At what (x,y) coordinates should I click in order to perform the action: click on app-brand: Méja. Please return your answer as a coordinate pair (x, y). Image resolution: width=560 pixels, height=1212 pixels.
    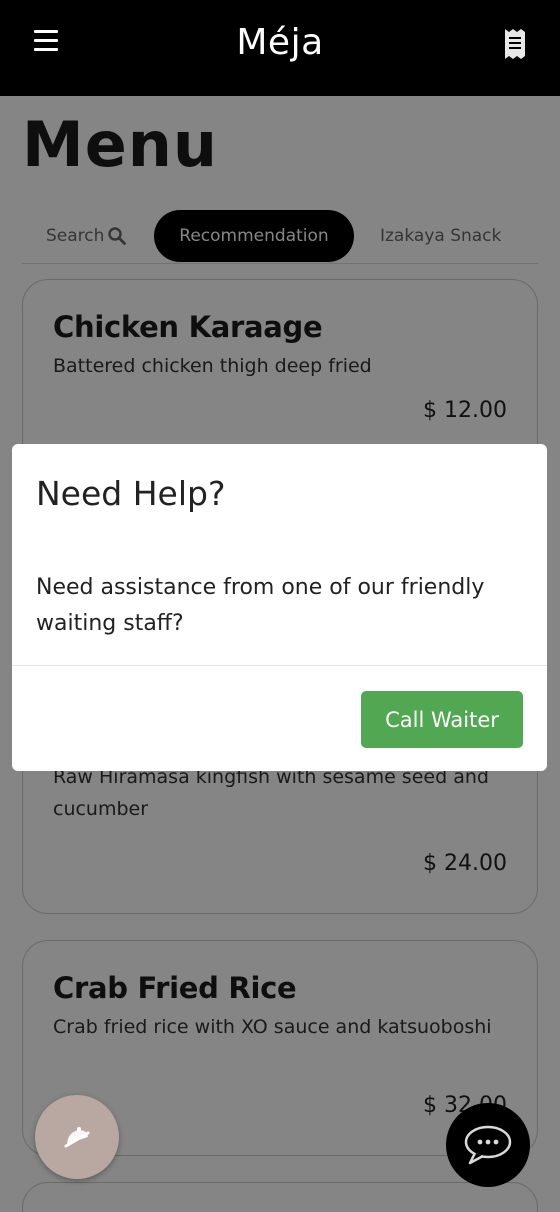
    Looking at the image, I should click on (280, 42).